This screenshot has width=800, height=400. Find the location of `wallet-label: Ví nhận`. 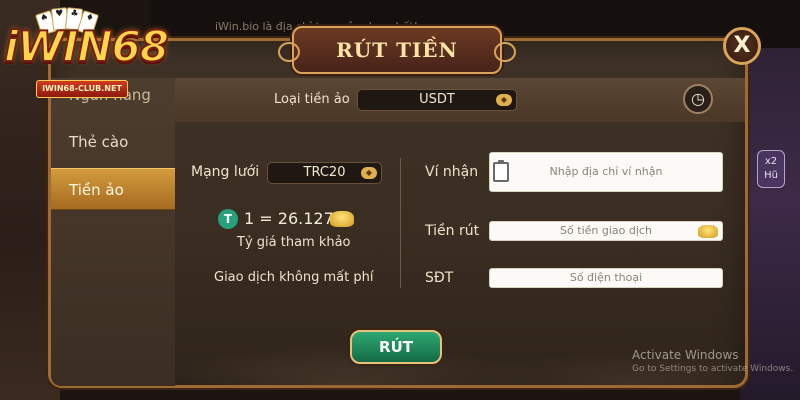

wallet-label: Ví nhận is located at coordinates (452, 172).